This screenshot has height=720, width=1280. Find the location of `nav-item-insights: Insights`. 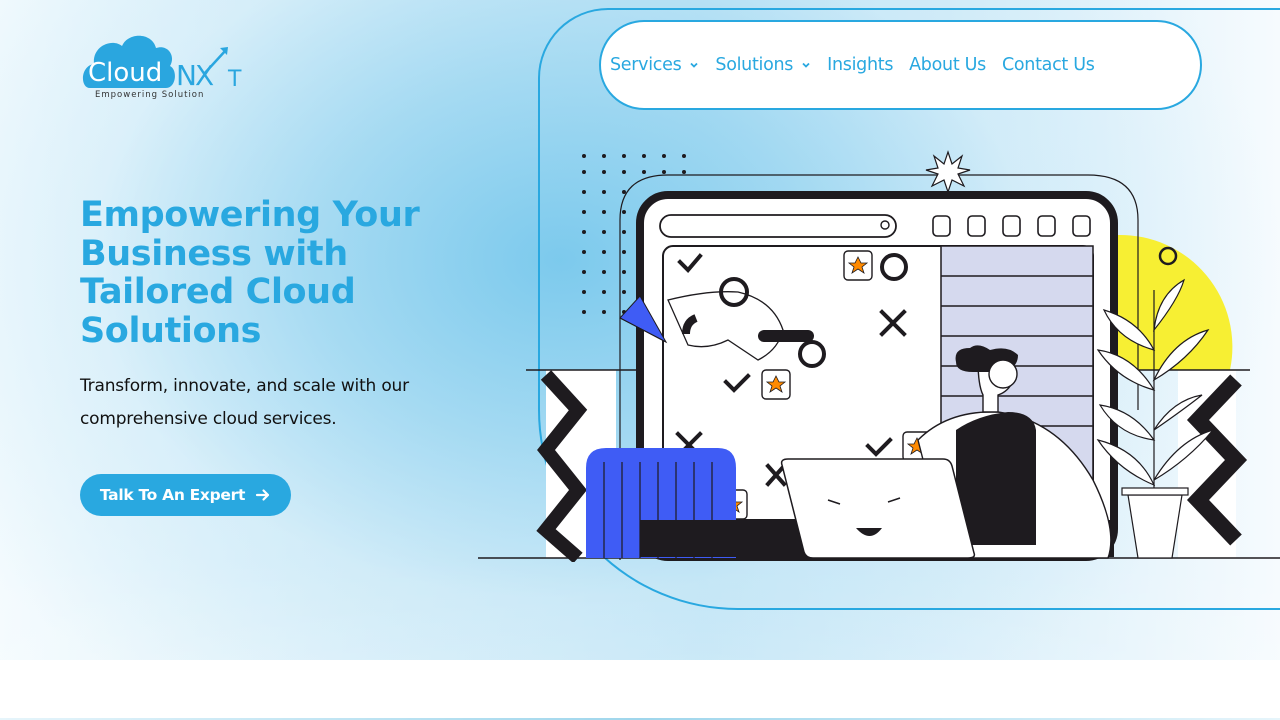

nav-item-insights: Insights is located at coordinates (860, 65).